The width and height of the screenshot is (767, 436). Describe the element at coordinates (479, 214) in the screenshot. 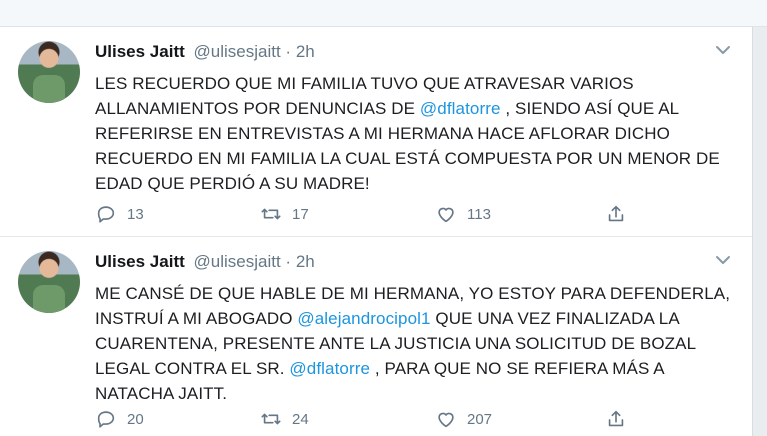

I see `like-count: 113` at that location.